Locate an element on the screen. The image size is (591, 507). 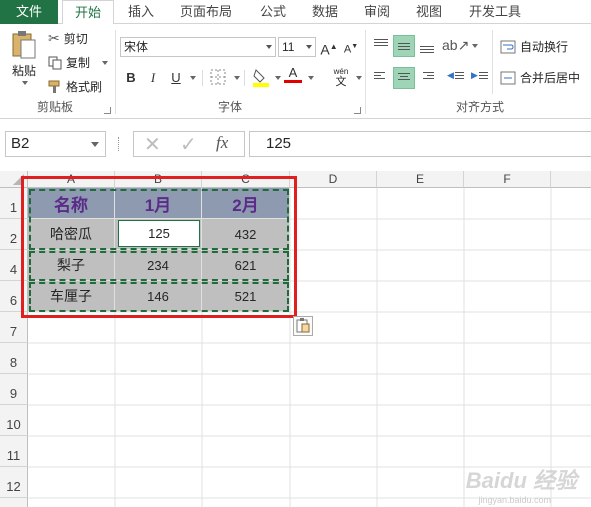
font-color-button: A is located at coordinates (293, 75).